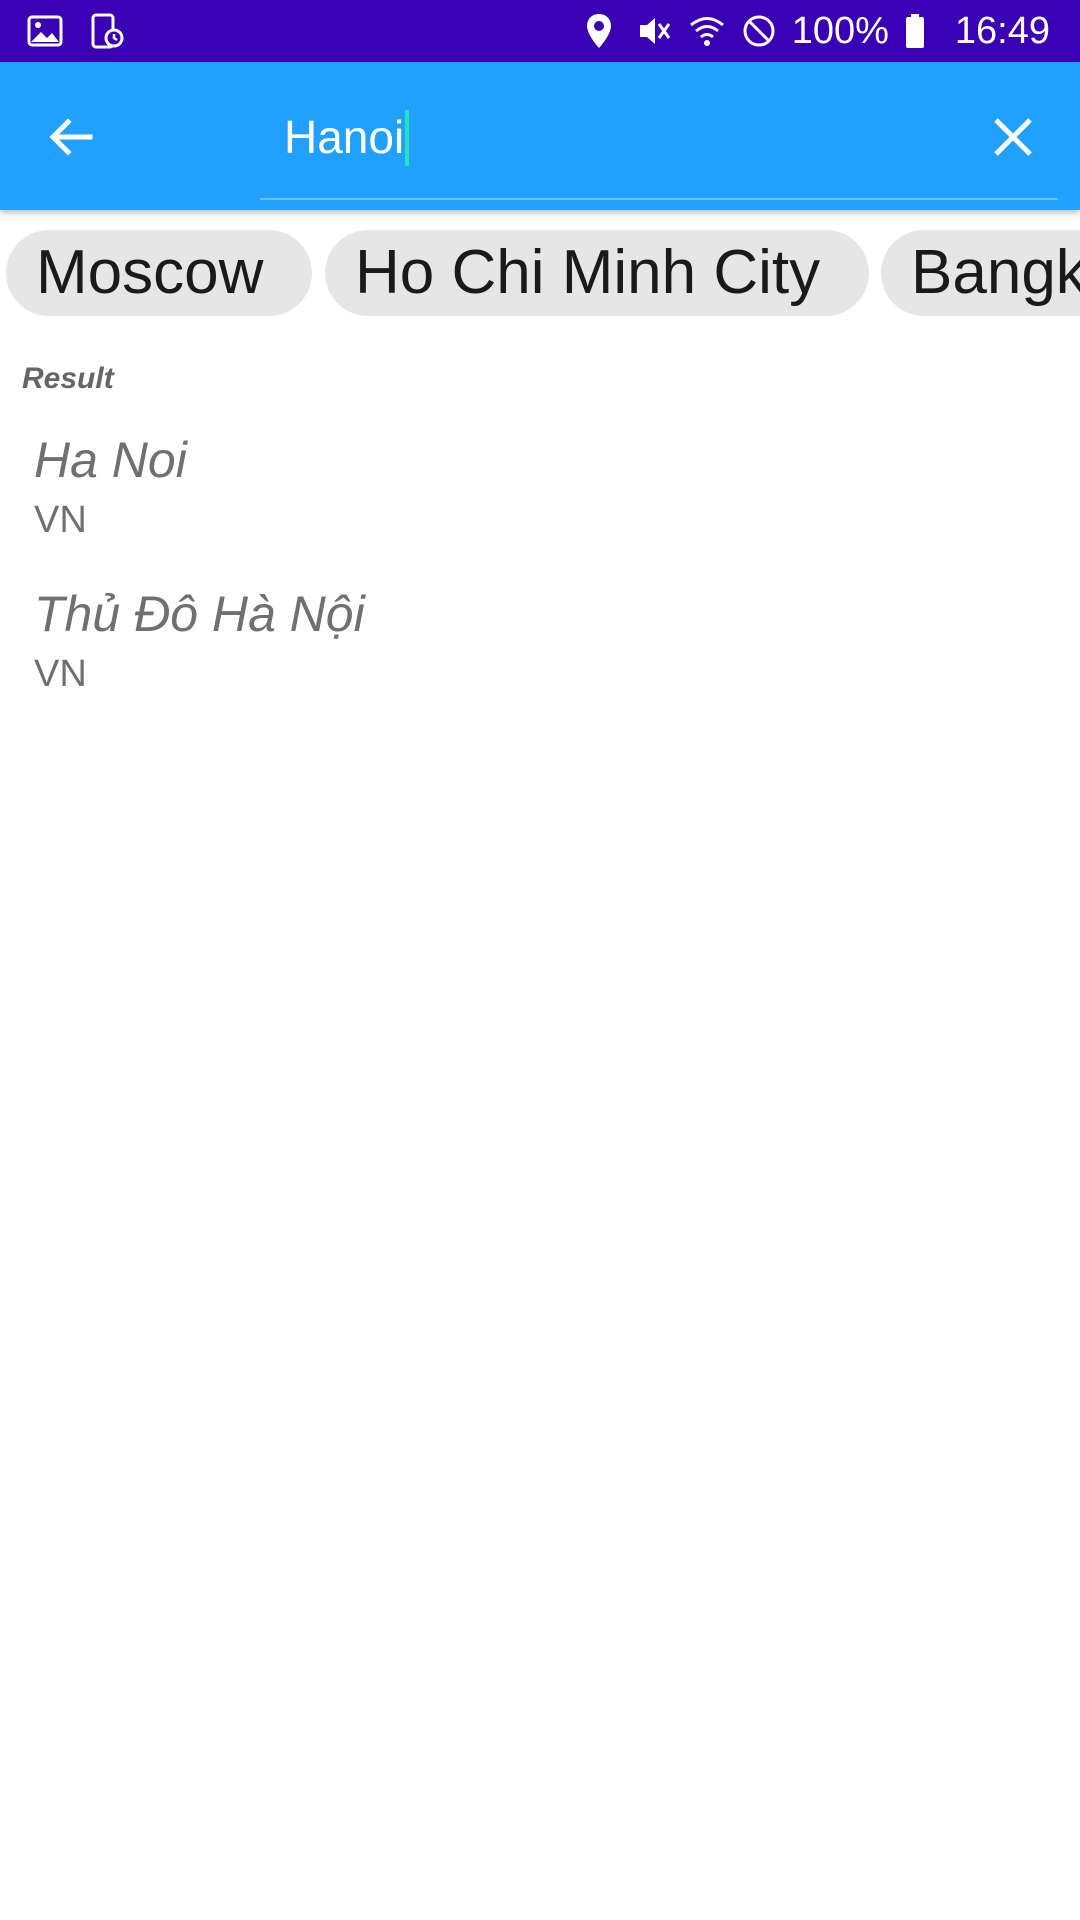 Image resolution: width=1080 pixels, height=1920 pixels. Describe the element at coordinates (159, 273) in the screenshot. I see `chip-moscow: Moscow` at that location.